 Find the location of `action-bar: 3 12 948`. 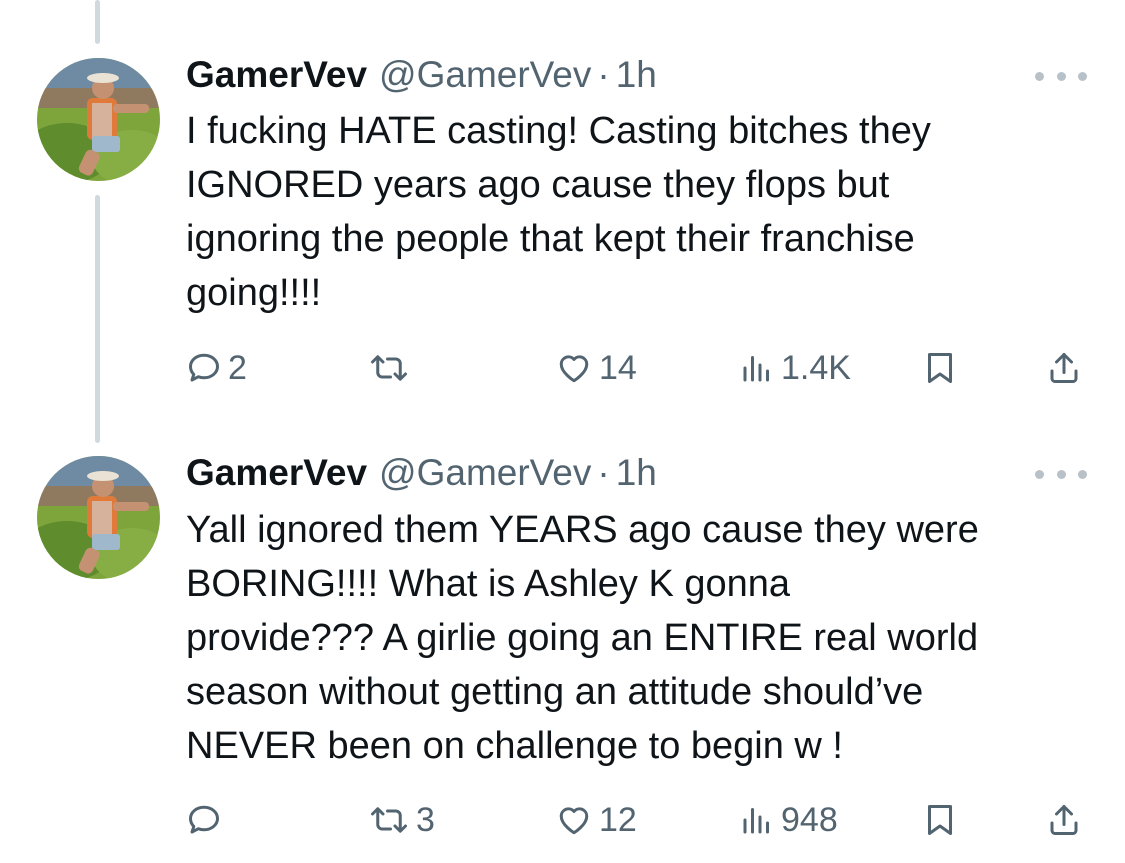

action-bar: 3 12 948 is located at coordinates (562, 820).